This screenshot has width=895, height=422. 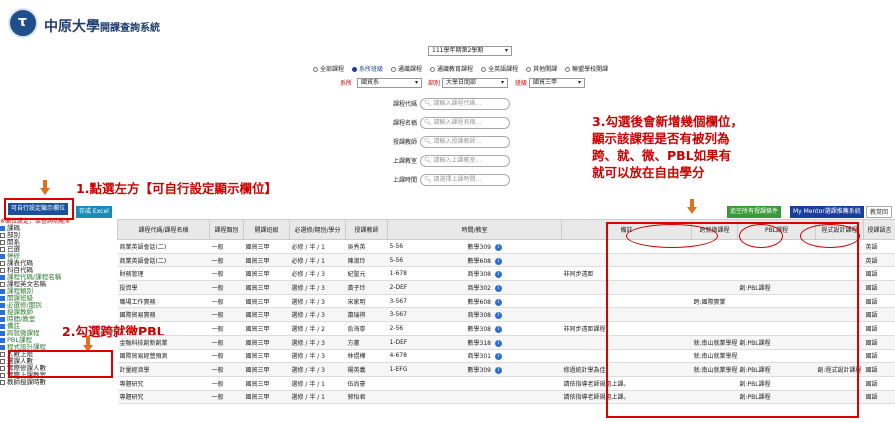 What do you see at coordinates (163, 287) in the screenshot?
I see `table-cell: 投資學` at bounding box center [163, 287].